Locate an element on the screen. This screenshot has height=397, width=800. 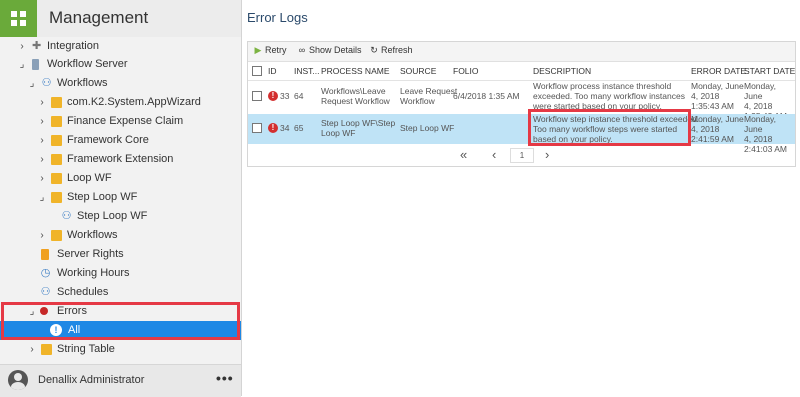
column-start-date: START DATE is located at coordinates (769, 71).